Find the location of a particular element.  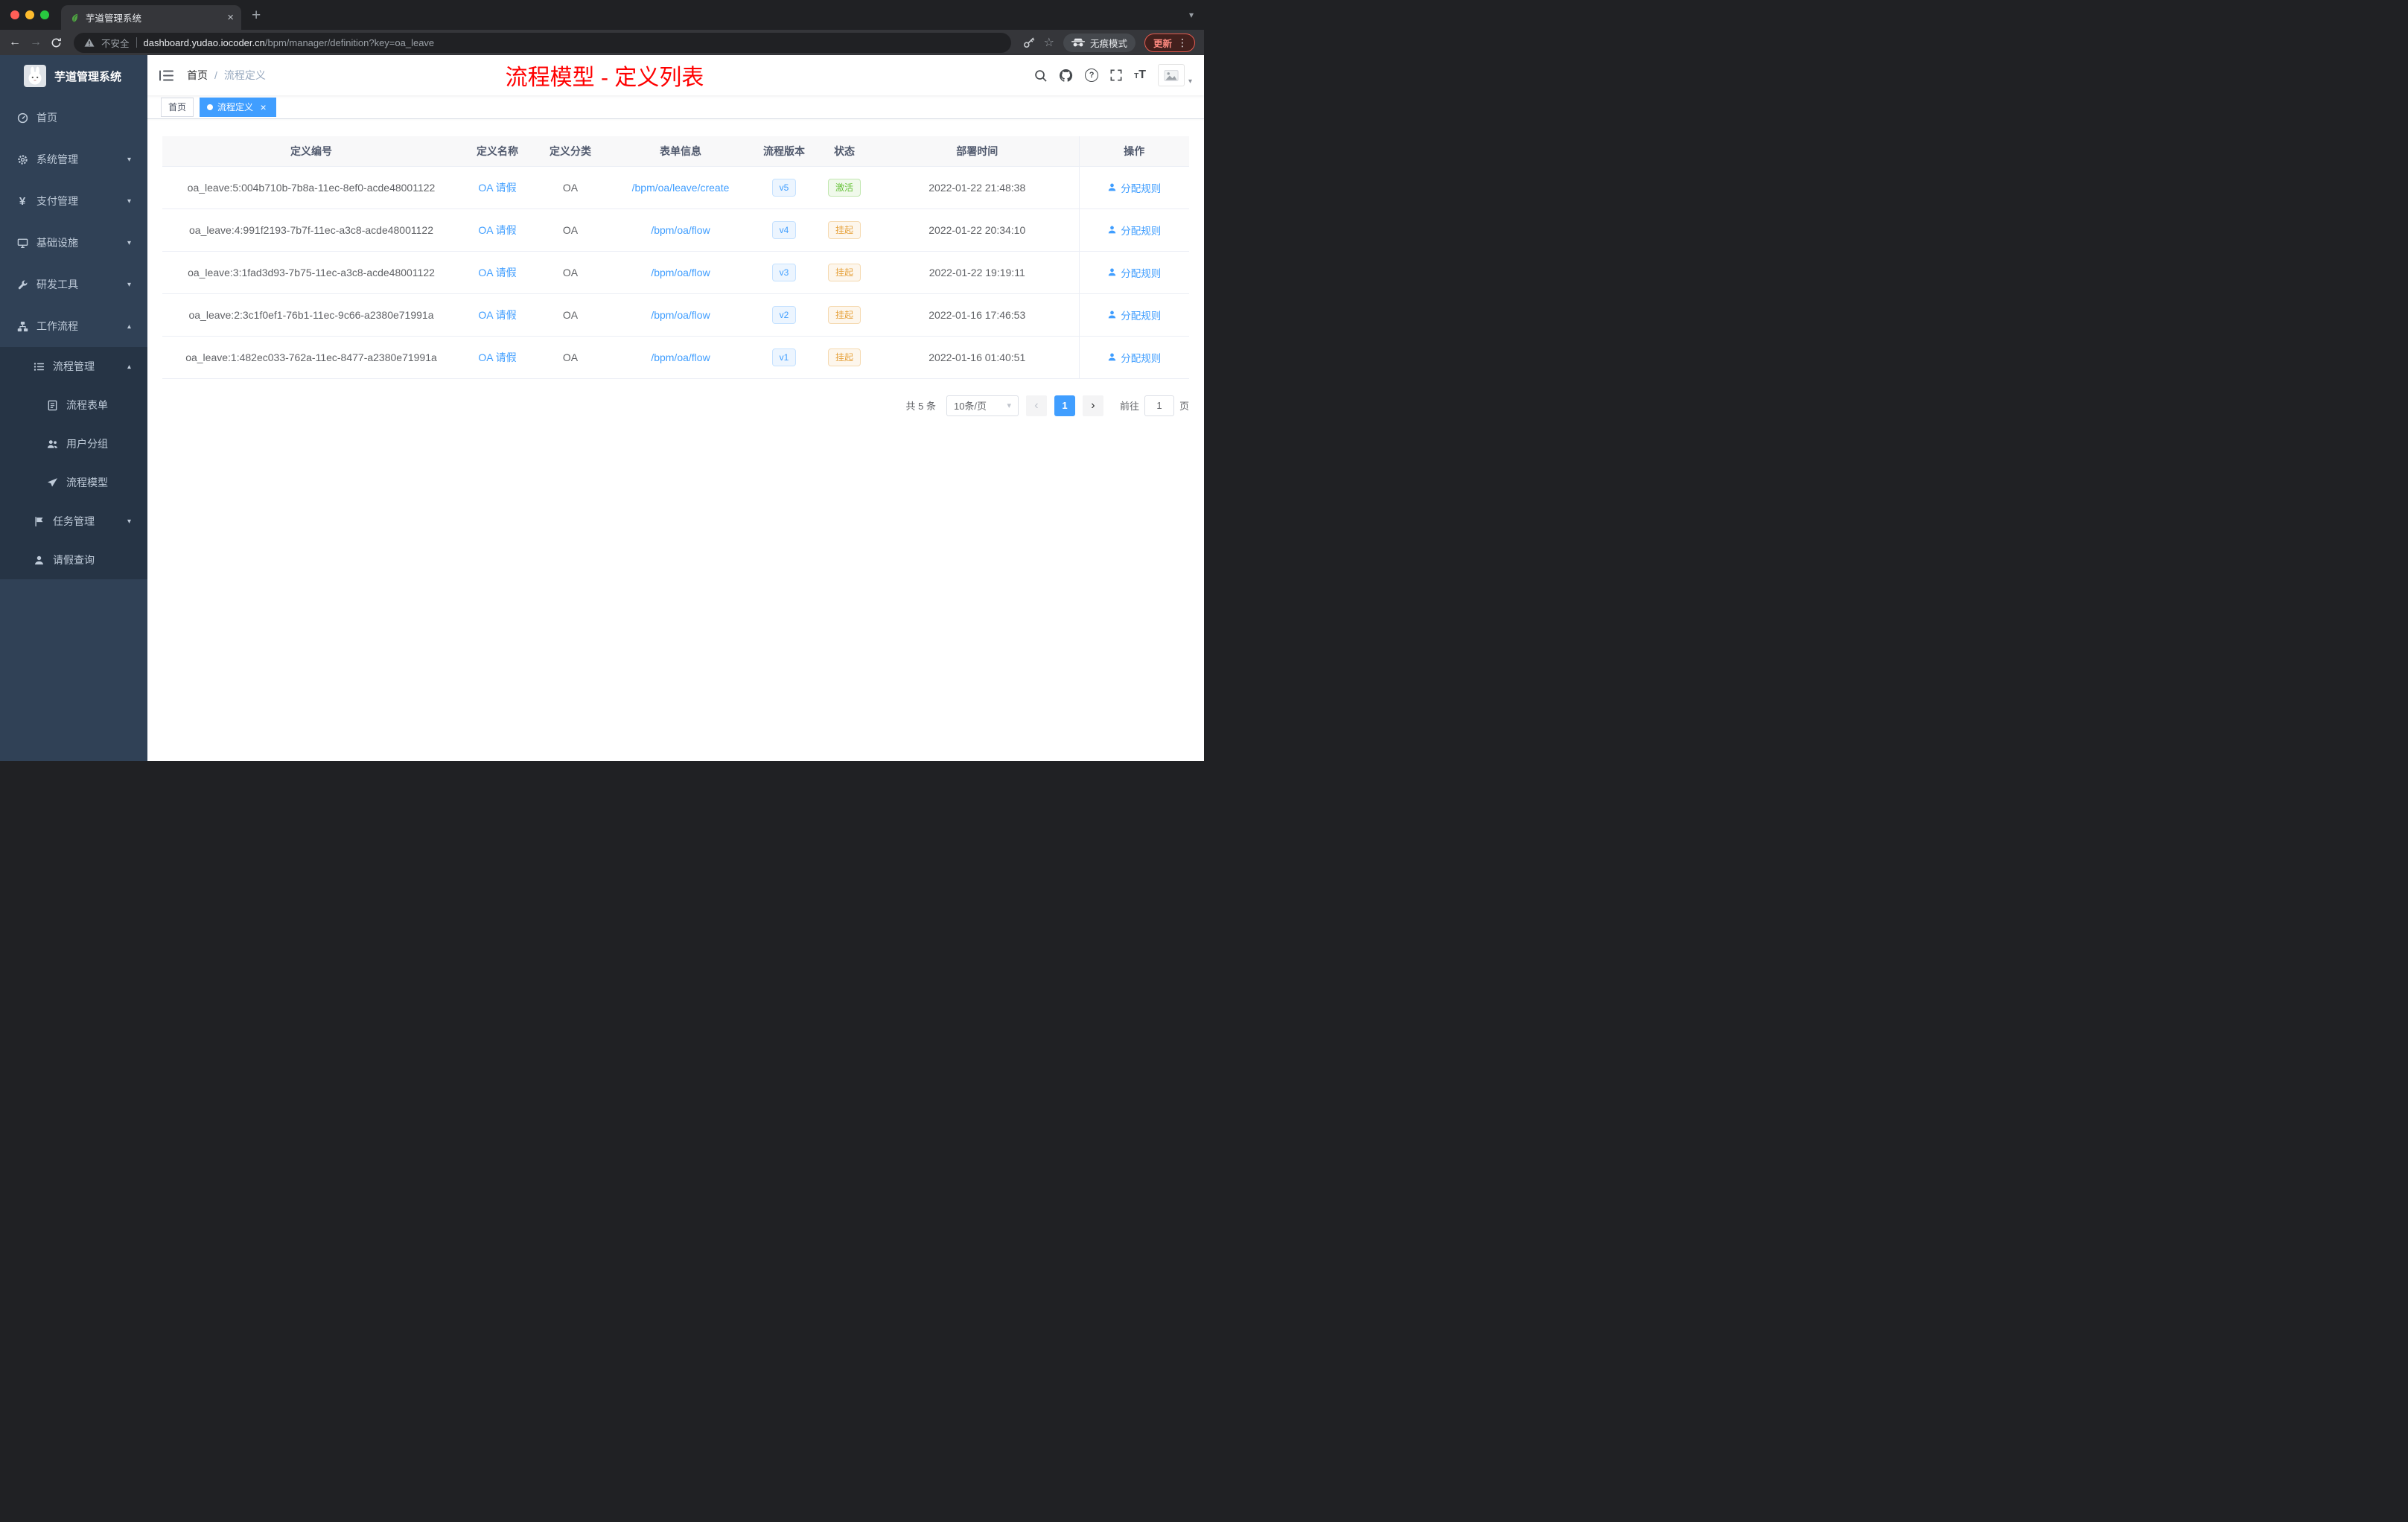

breadcrumb-home-link: 首页 is located at coordinates (197, 75).